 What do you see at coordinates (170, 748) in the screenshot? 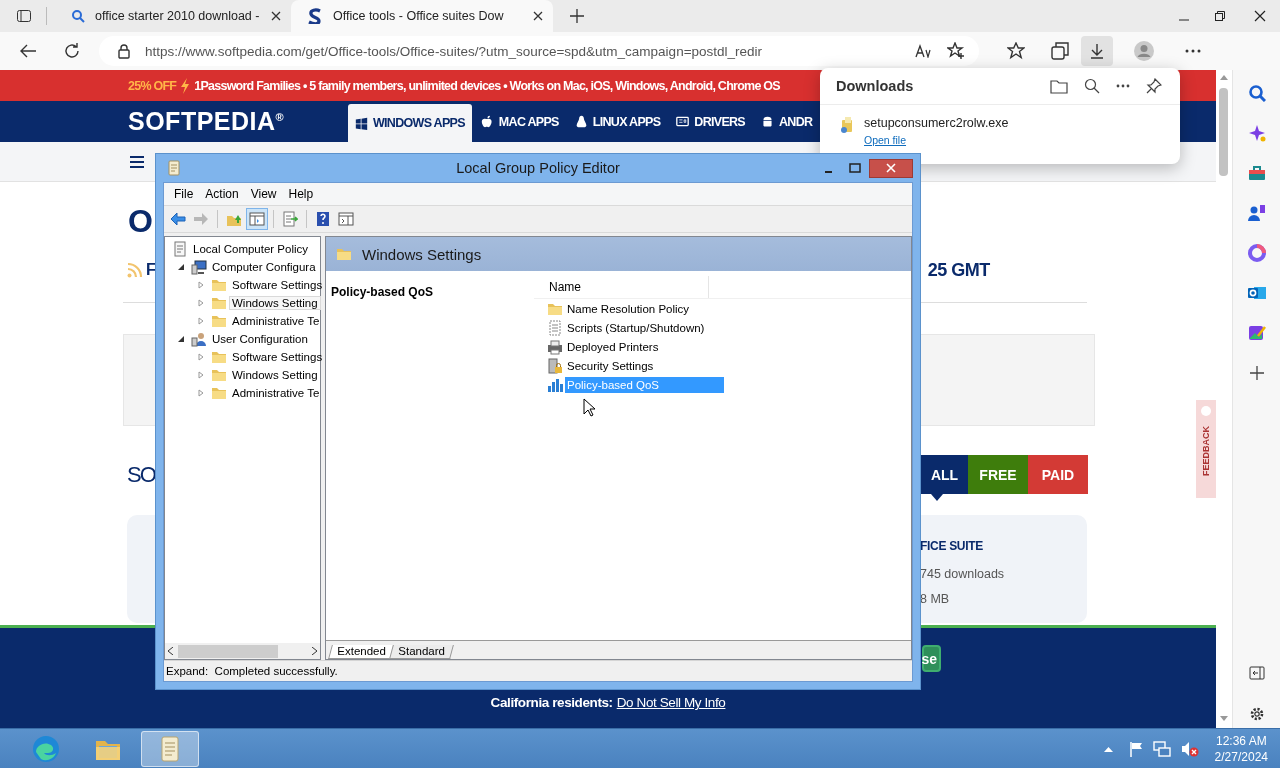
I see `taskbar-app` at bounding box center [170, 748].